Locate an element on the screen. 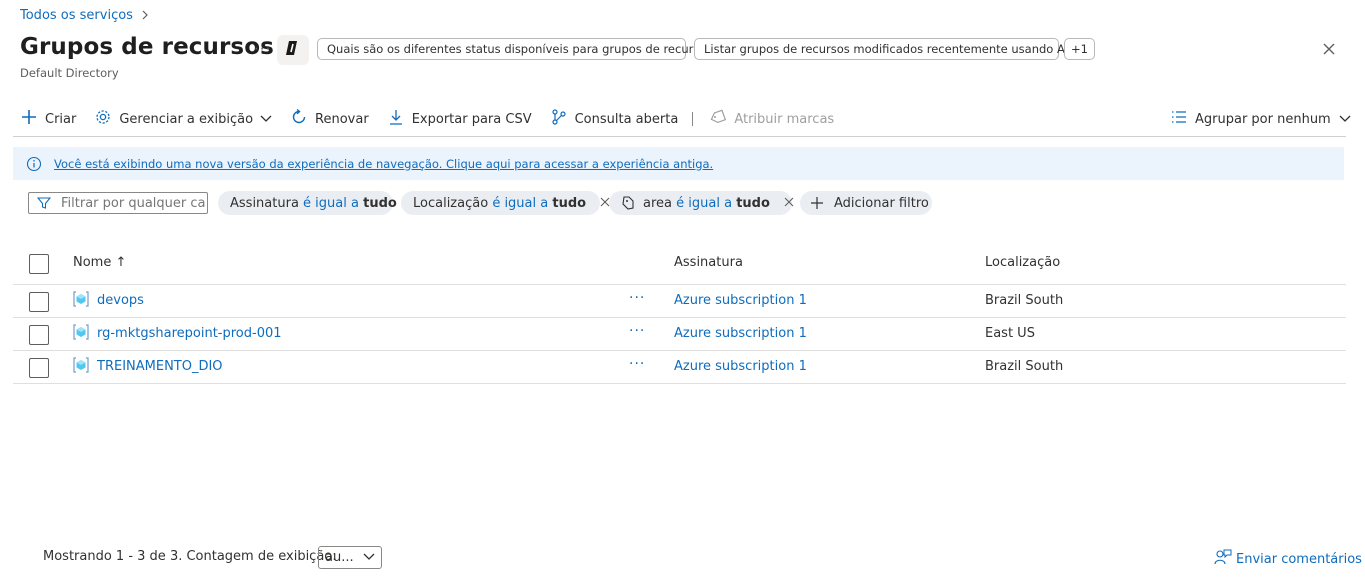 This screenshot has height=583, width=1365. filter-icon is located at coordinates (44, 203).